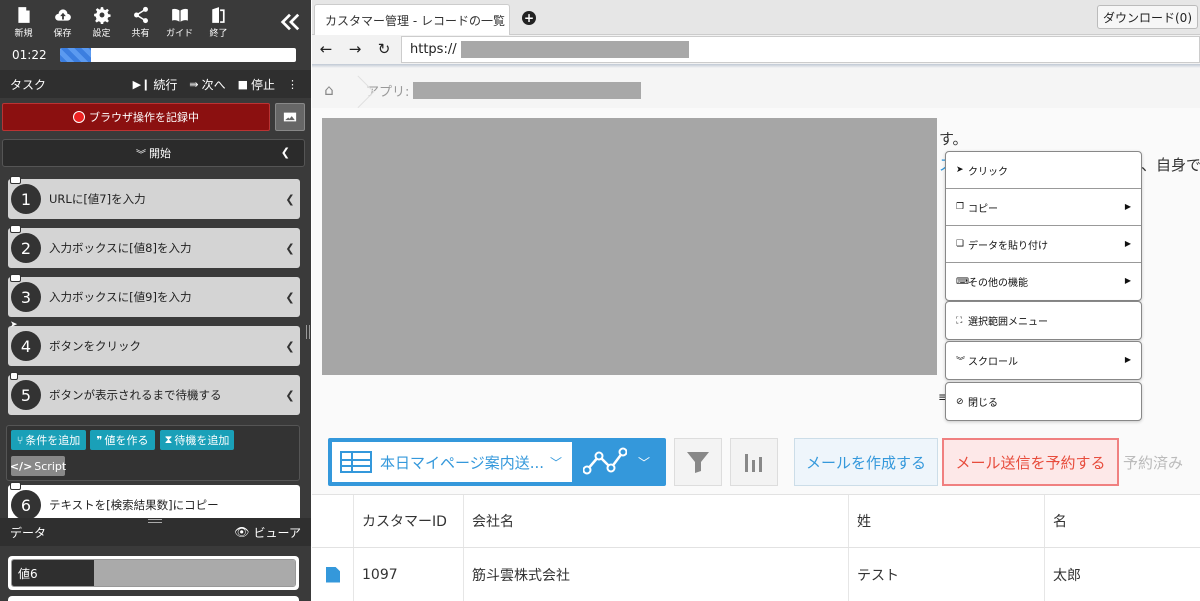 This screenshot has width=1200, height=601. I want to click on continue-button: ▶❙ 続行, so click(155, 84).